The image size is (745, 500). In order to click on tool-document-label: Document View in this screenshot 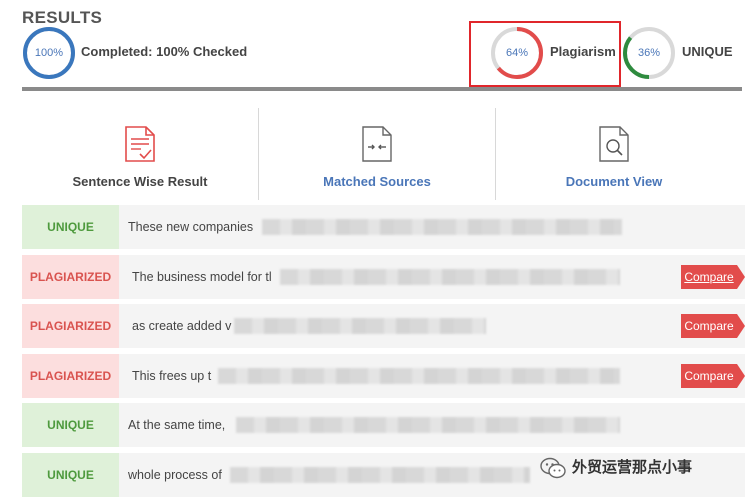, I will do `click(614, 181)`.